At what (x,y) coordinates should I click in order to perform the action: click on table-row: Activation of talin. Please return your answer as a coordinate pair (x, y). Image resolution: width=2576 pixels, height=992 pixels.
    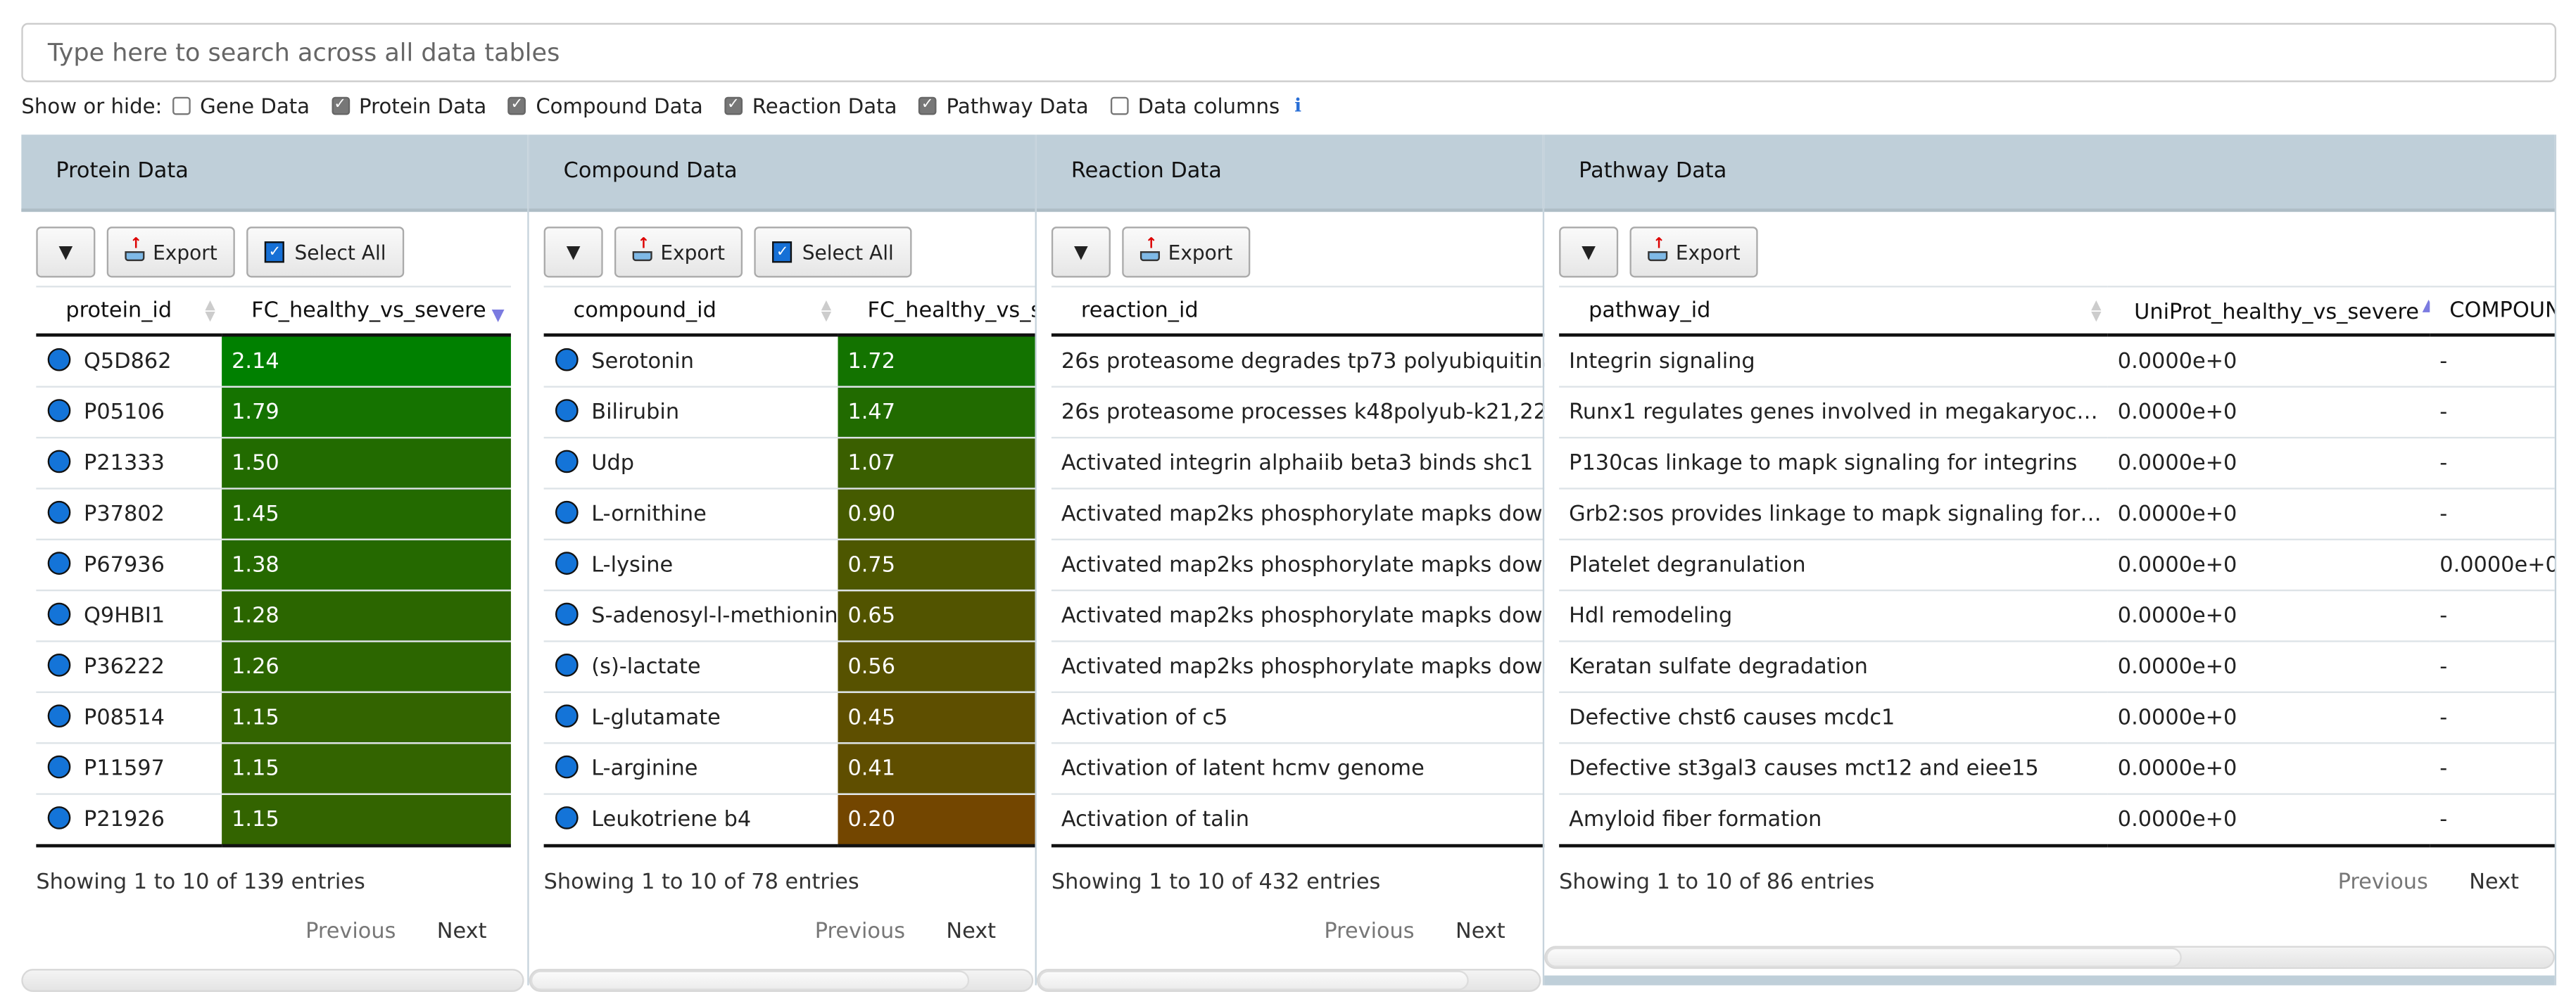
    Looking at the image, I should click on (1298, 821).